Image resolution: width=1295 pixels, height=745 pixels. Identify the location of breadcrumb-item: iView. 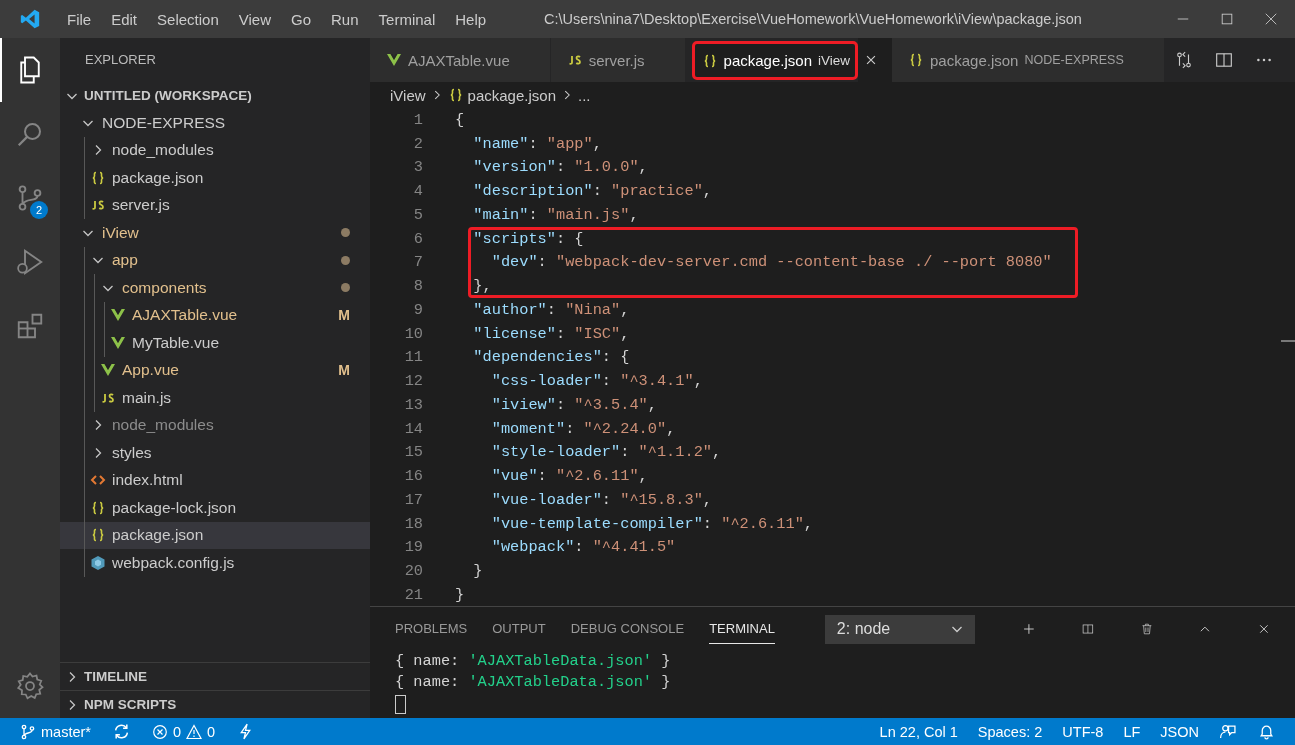
(408, 95).